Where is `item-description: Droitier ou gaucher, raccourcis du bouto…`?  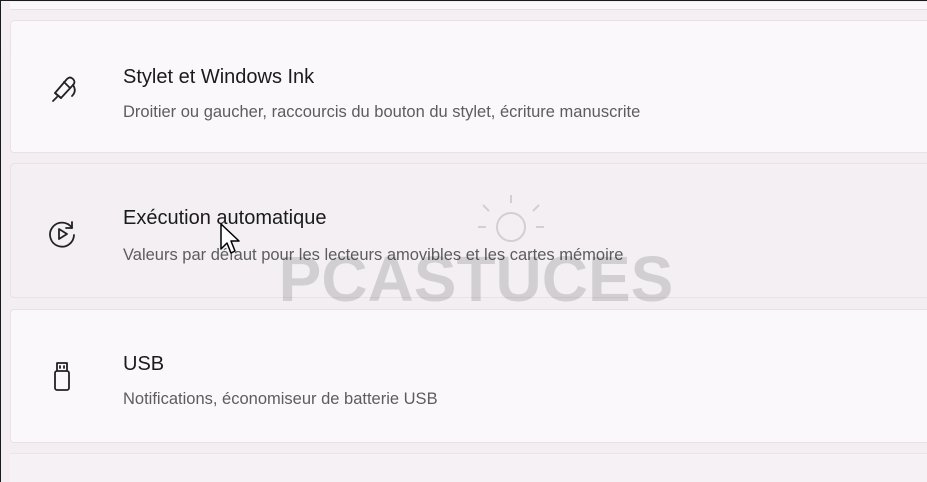 item-description: Droitier ou gaucher, raccourcis du bouto… is located at coordinates (382, 112).